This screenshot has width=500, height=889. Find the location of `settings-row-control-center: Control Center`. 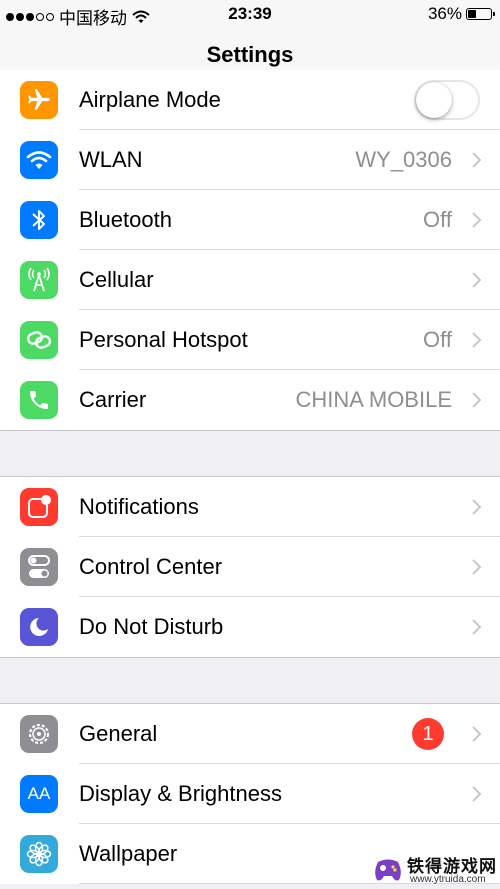

settings-row-control-center: Control Center is located at coordinates (250, 567).